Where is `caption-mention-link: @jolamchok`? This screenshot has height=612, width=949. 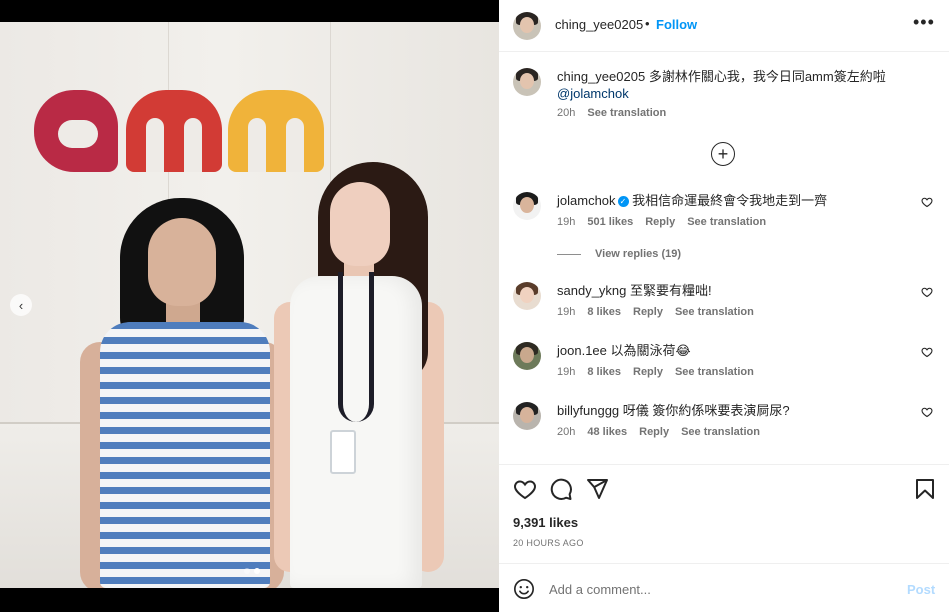 caption-mention-link: @jolamchok is located at coordinates (593, 93).